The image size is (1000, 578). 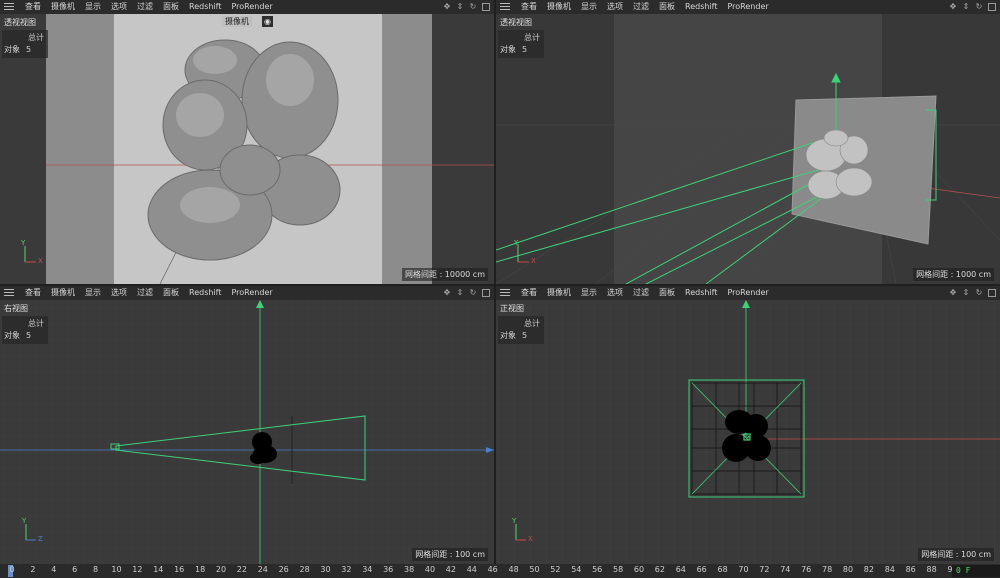 What do you see at coordinates (12, 49) in the screenshot?
I see `stats-label: 对象` at bounding box center [12, 49].